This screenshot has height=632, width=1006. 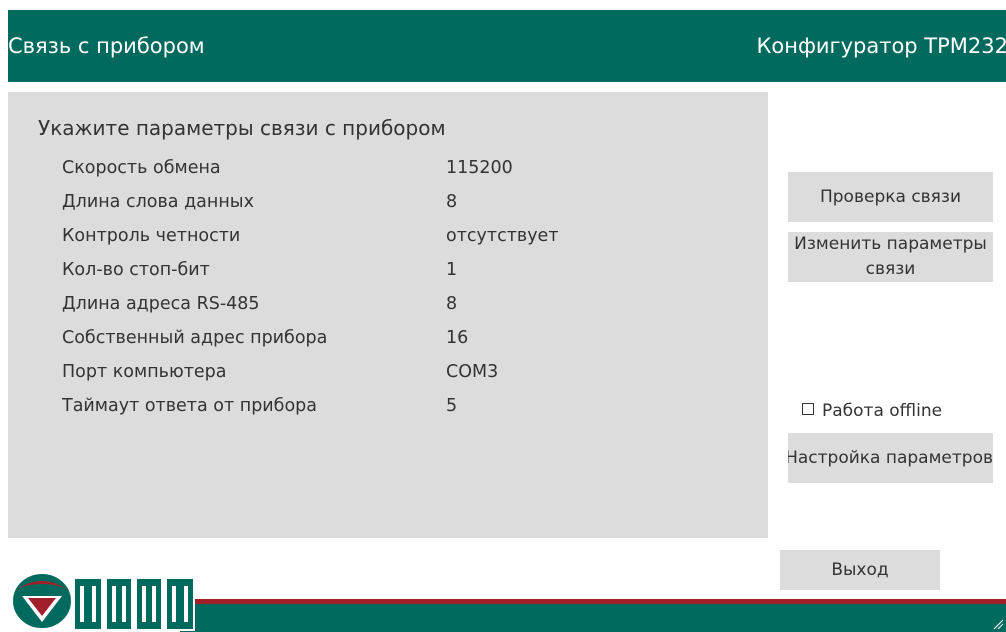 I want to click on footer-green-bar, so click(x=593, y=618).